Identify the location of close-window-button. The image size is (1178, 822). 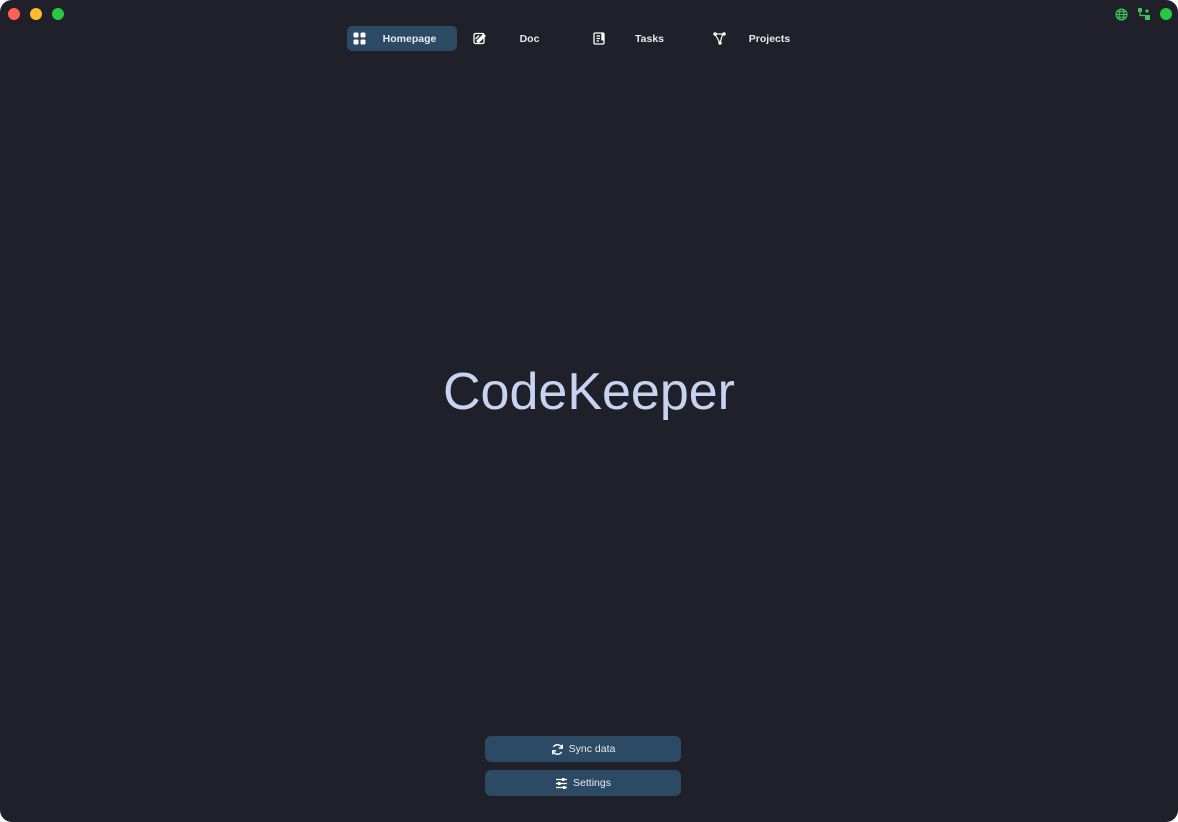
(14, 14).